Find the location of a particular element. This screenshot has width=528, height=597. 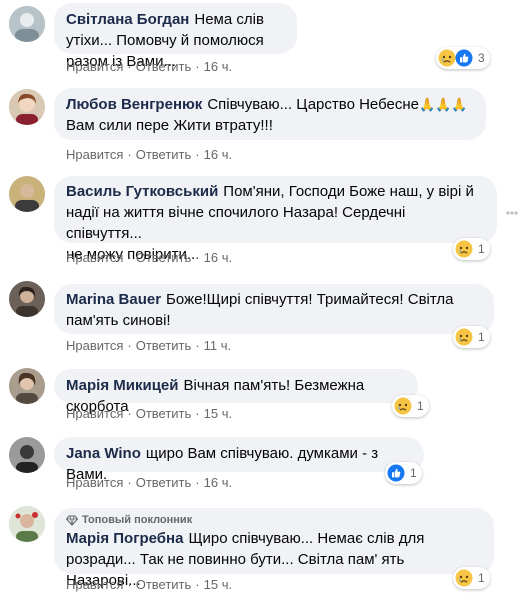

comment-author: Jana Wino is located at coordinates (103, 453).